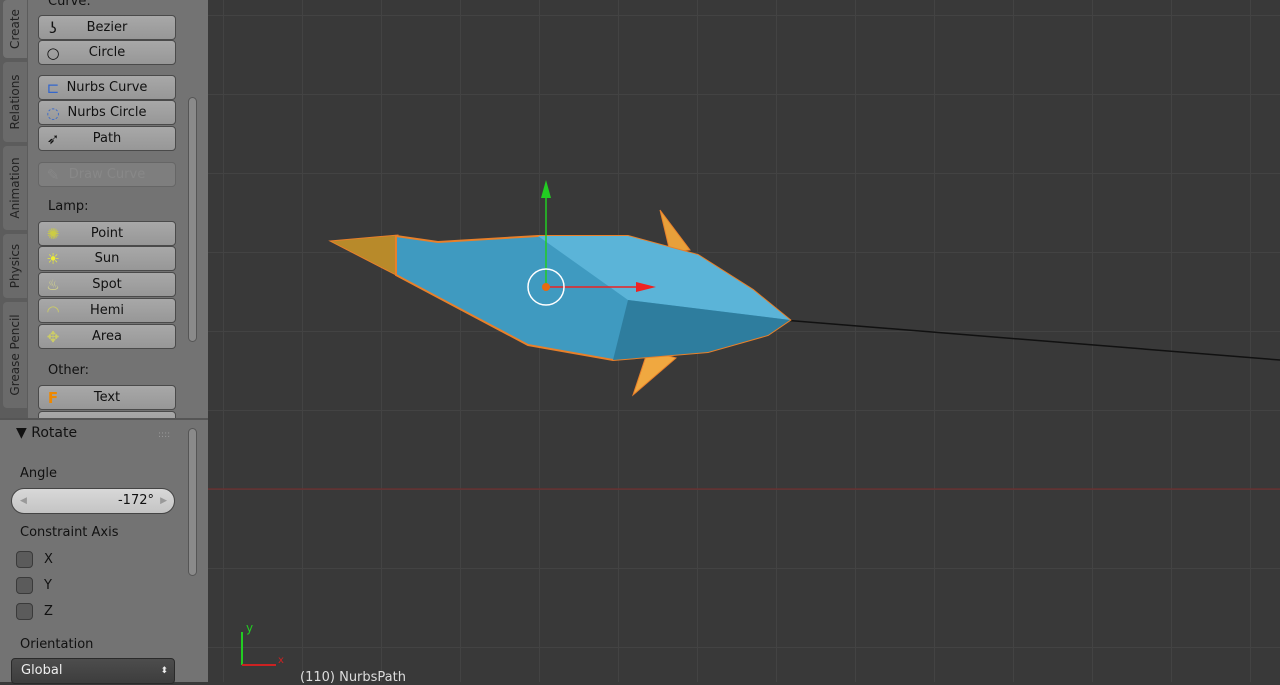 The image size is (1280, 685). Describe the element at coordinates (107, 284) in the screenshot. I see `spot-lamp-button: ♨ Spot` at that location.